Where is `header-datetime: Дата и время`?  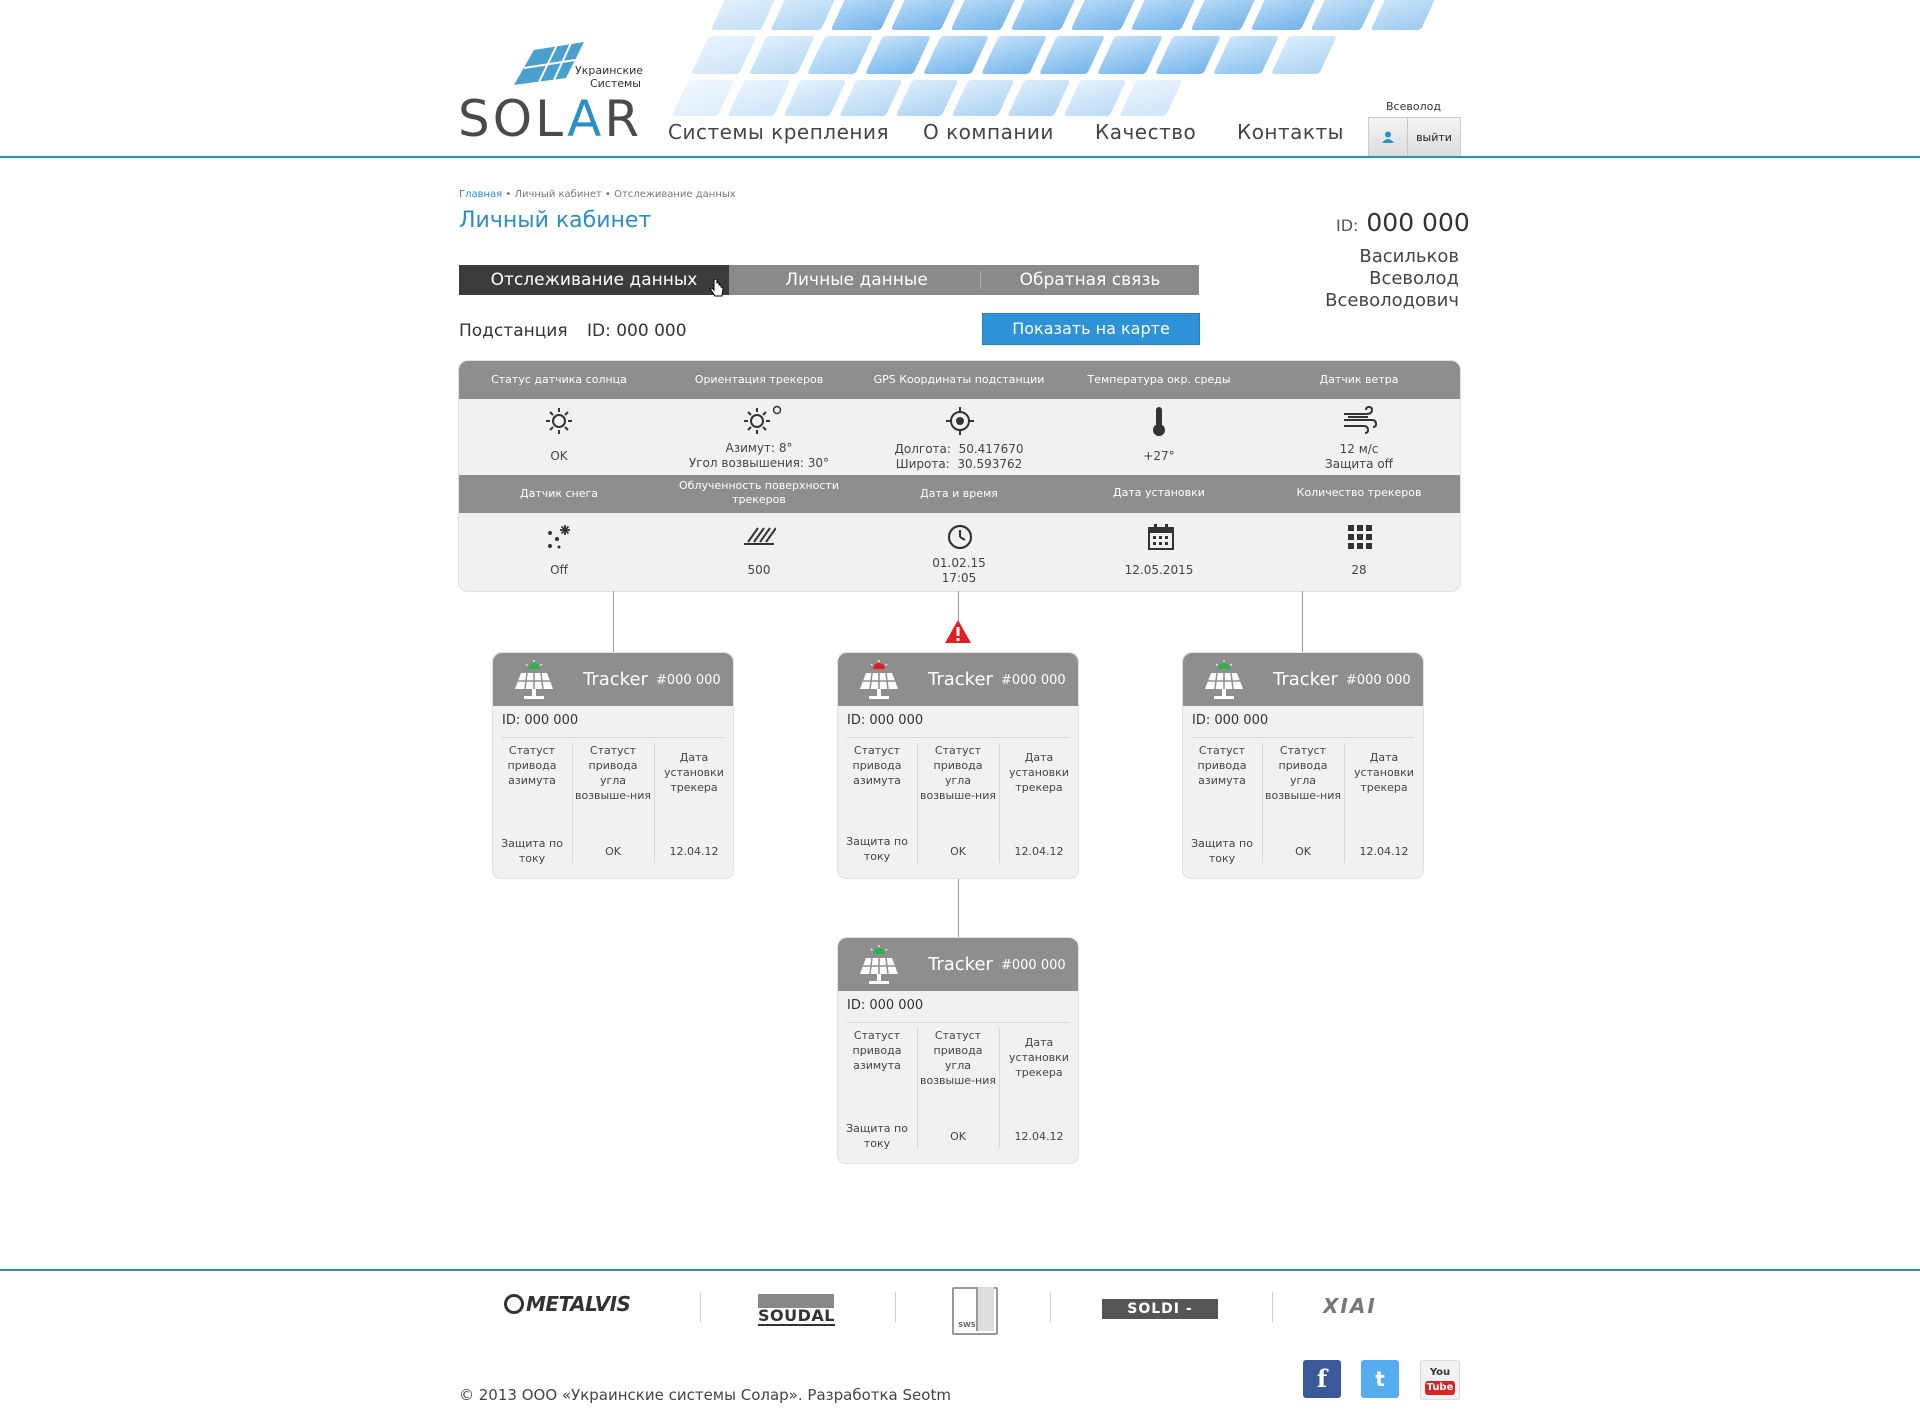
header-datetime: Дата и время is located at coordinates (959, 493).